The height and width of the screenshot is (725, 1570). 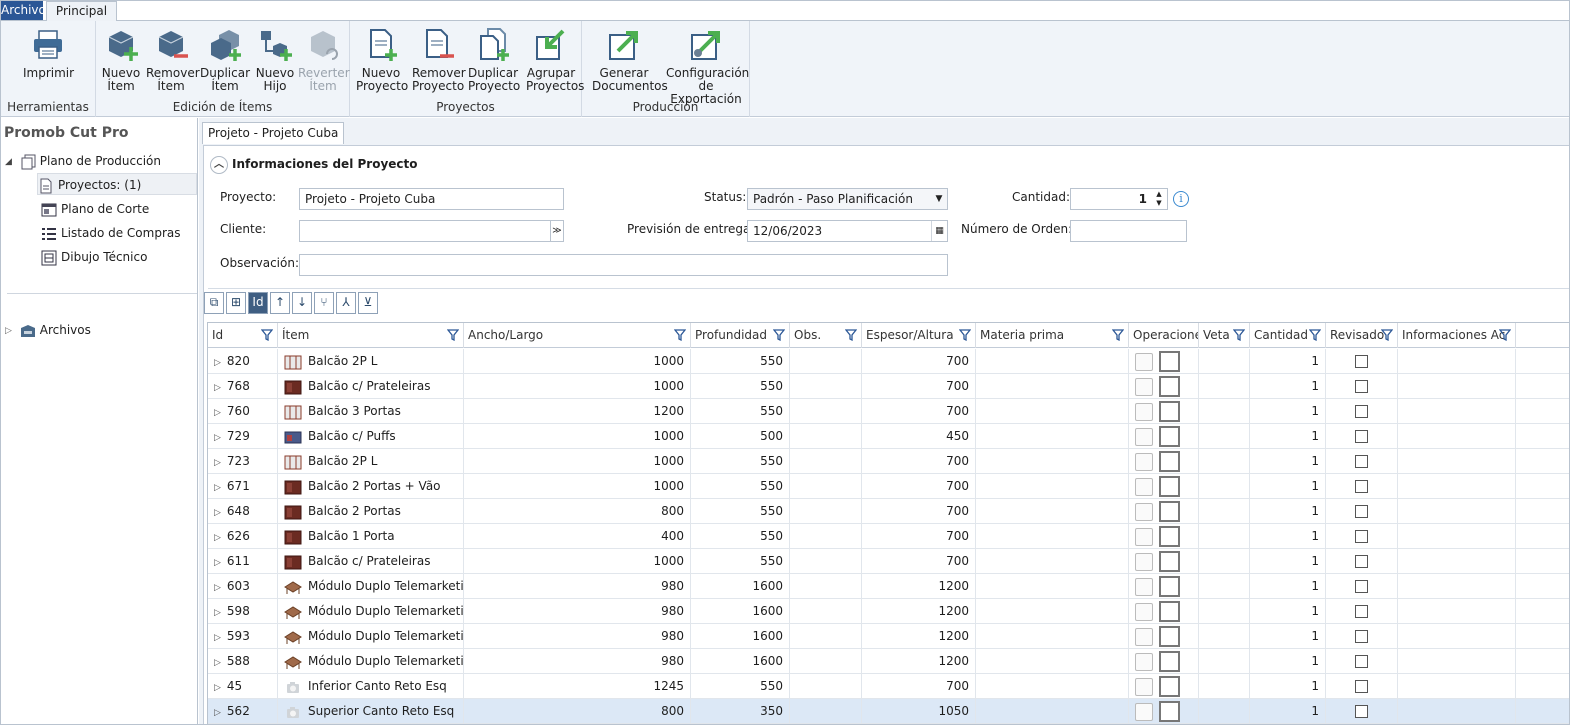 What do you see at coordinates (280, 303) in the screenshot?
I see `move-up-icon: ↑` at bounding box center [280, 303].